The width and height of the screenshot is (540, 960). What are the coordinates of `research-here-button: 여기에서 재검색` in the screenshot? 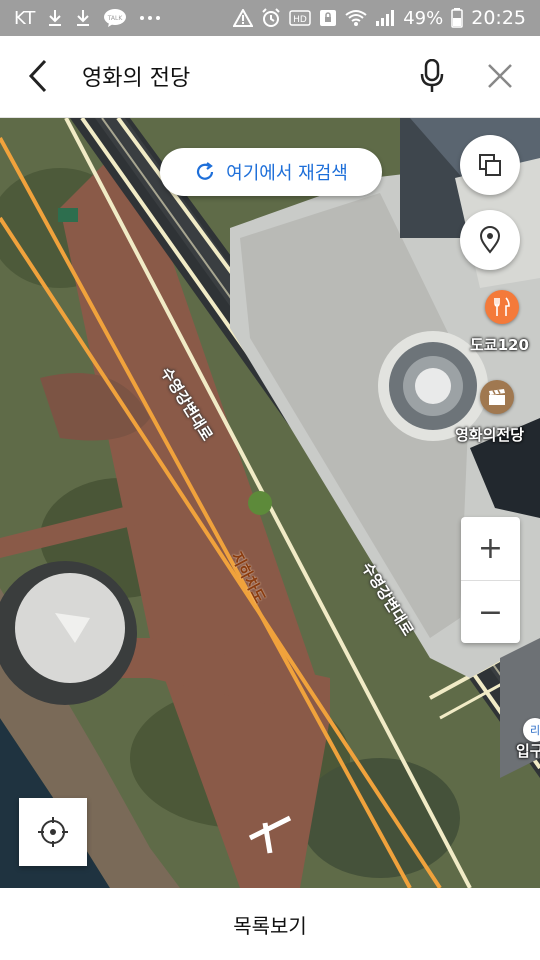 It's located at (271, 172).